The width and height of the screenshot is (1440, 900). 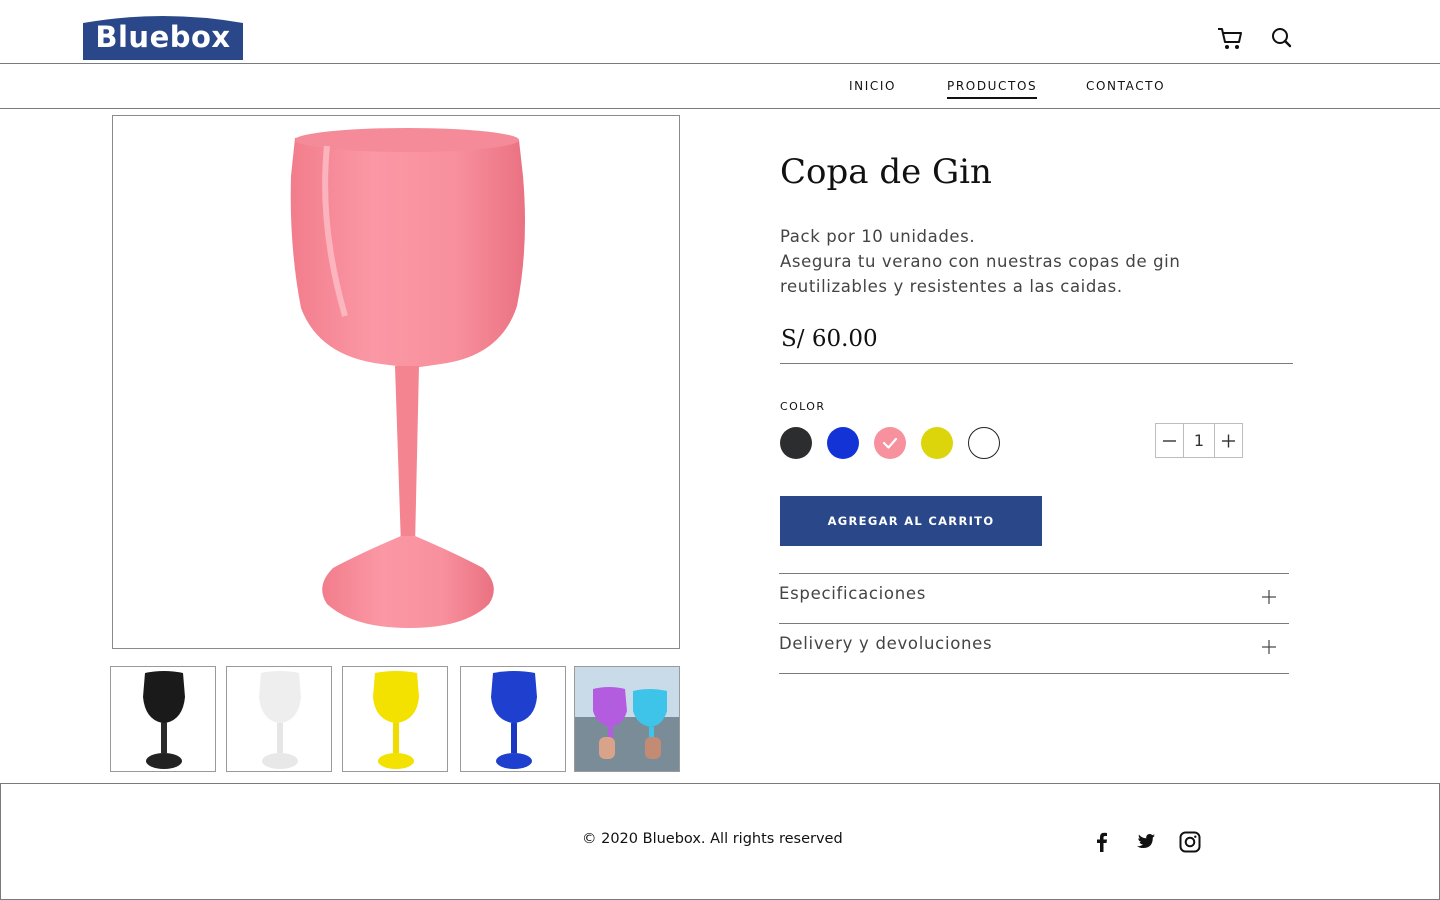 I want to click on thumbnail-white-glass, so click(x=279, y=719).